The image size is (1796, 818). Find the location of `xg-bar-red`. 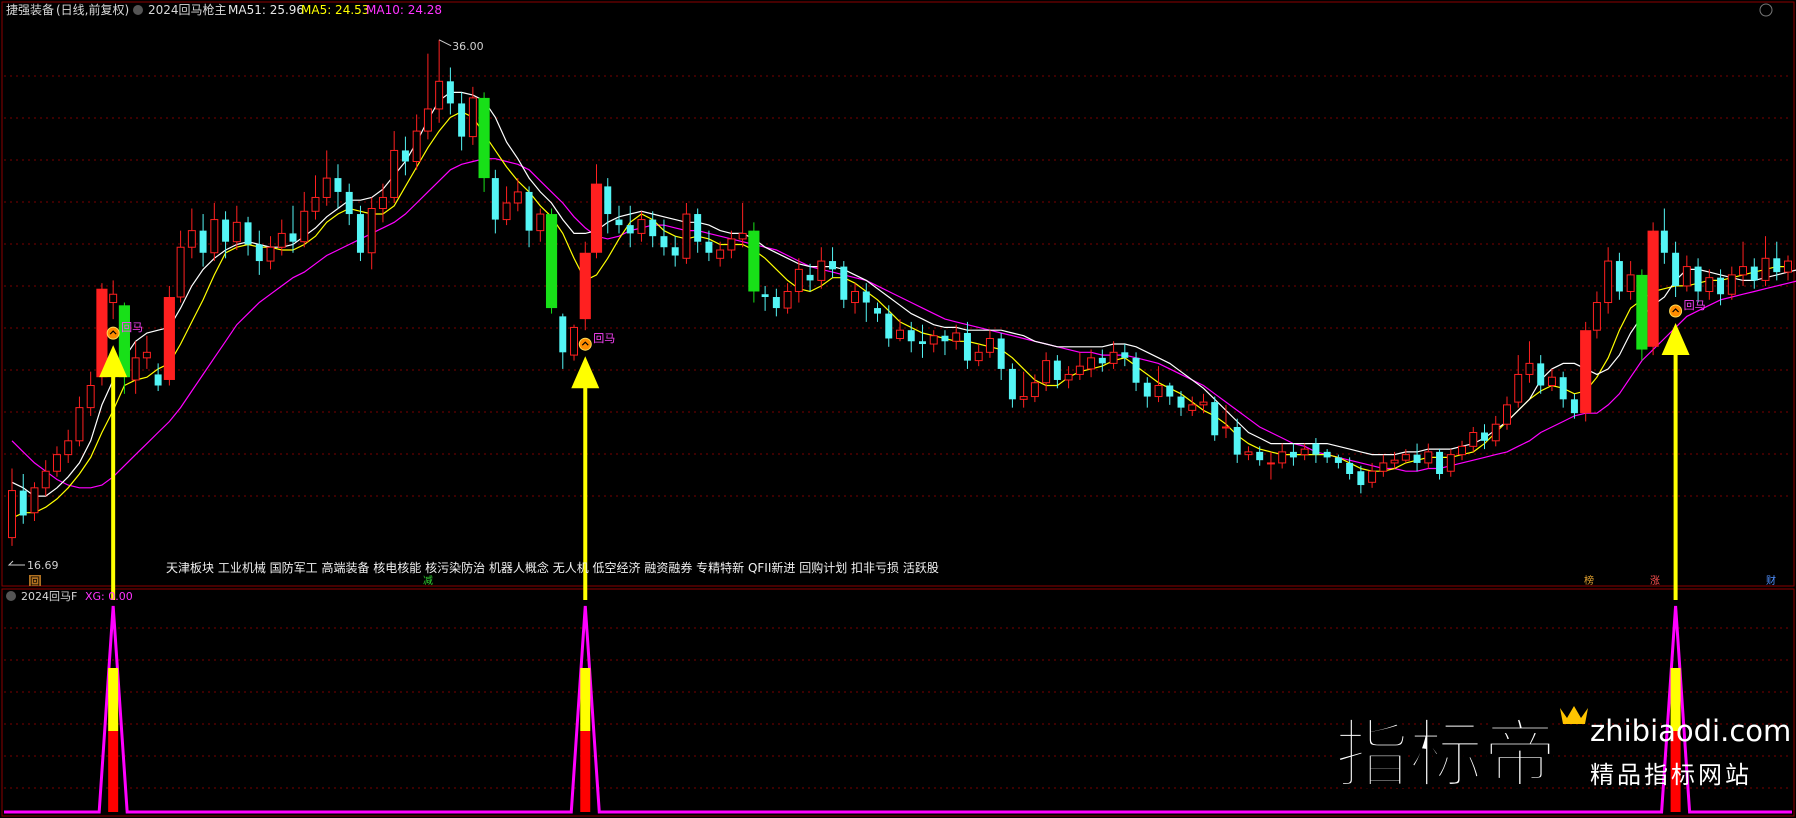

xg-bar-red is located at coordinates (585, 771).